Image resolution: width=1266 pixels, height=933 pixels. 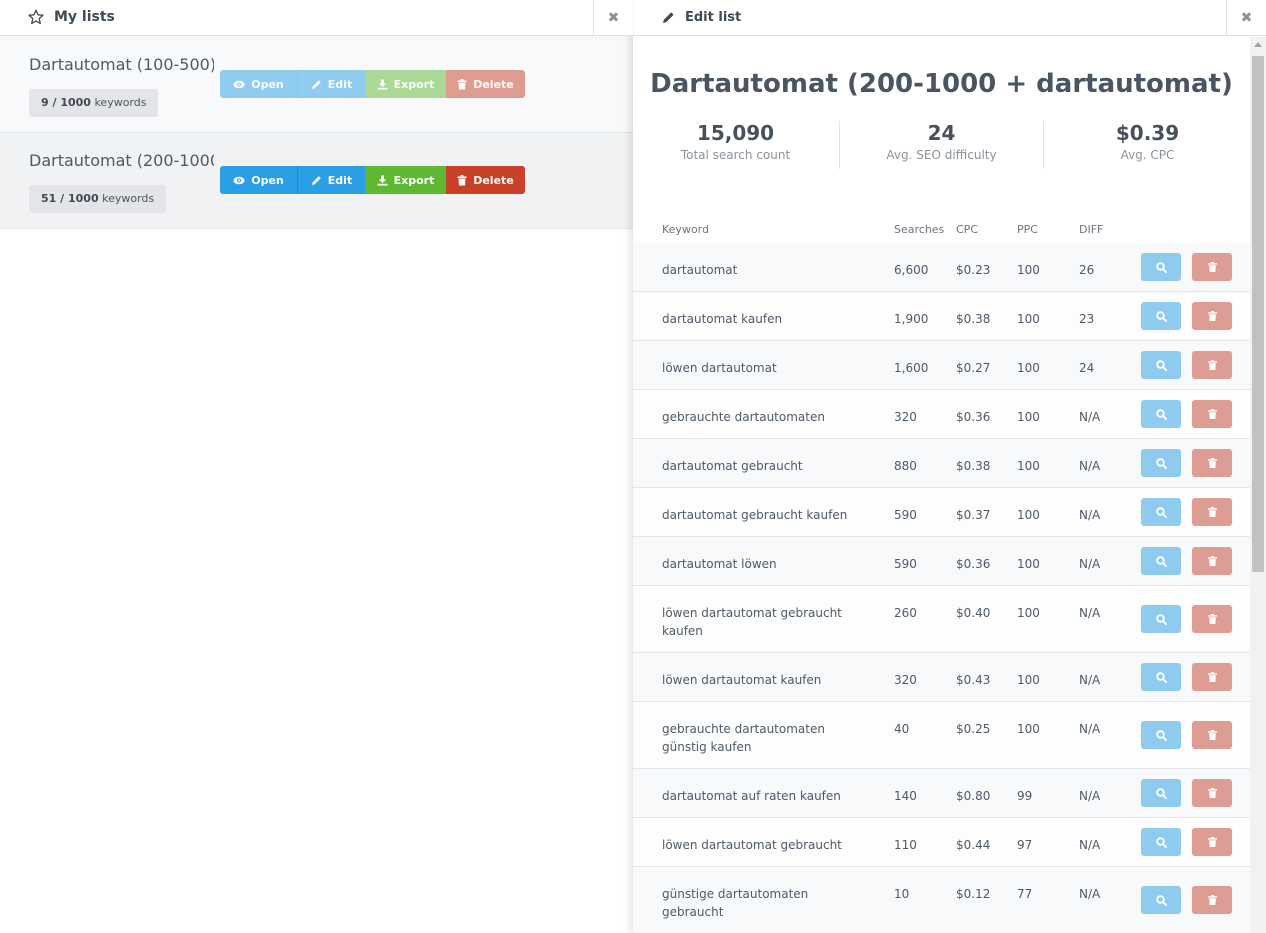 What do you see at coordinates (973, 845) in the screenshot?
I see `cpc-cell: $0.44` at bounding box center [973, 845].